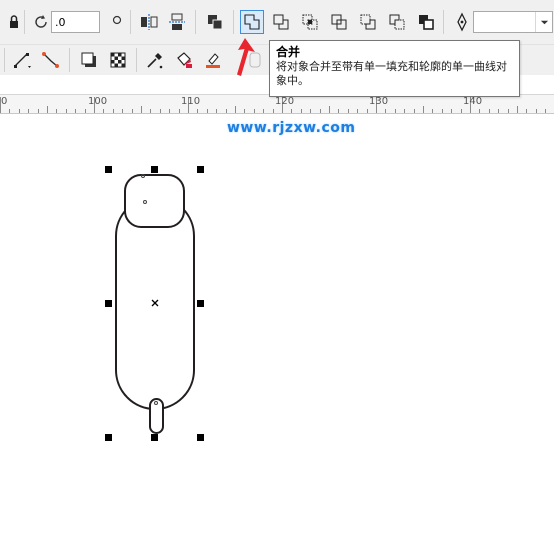  I want to click on selection-handle-left, so click(108, 303).